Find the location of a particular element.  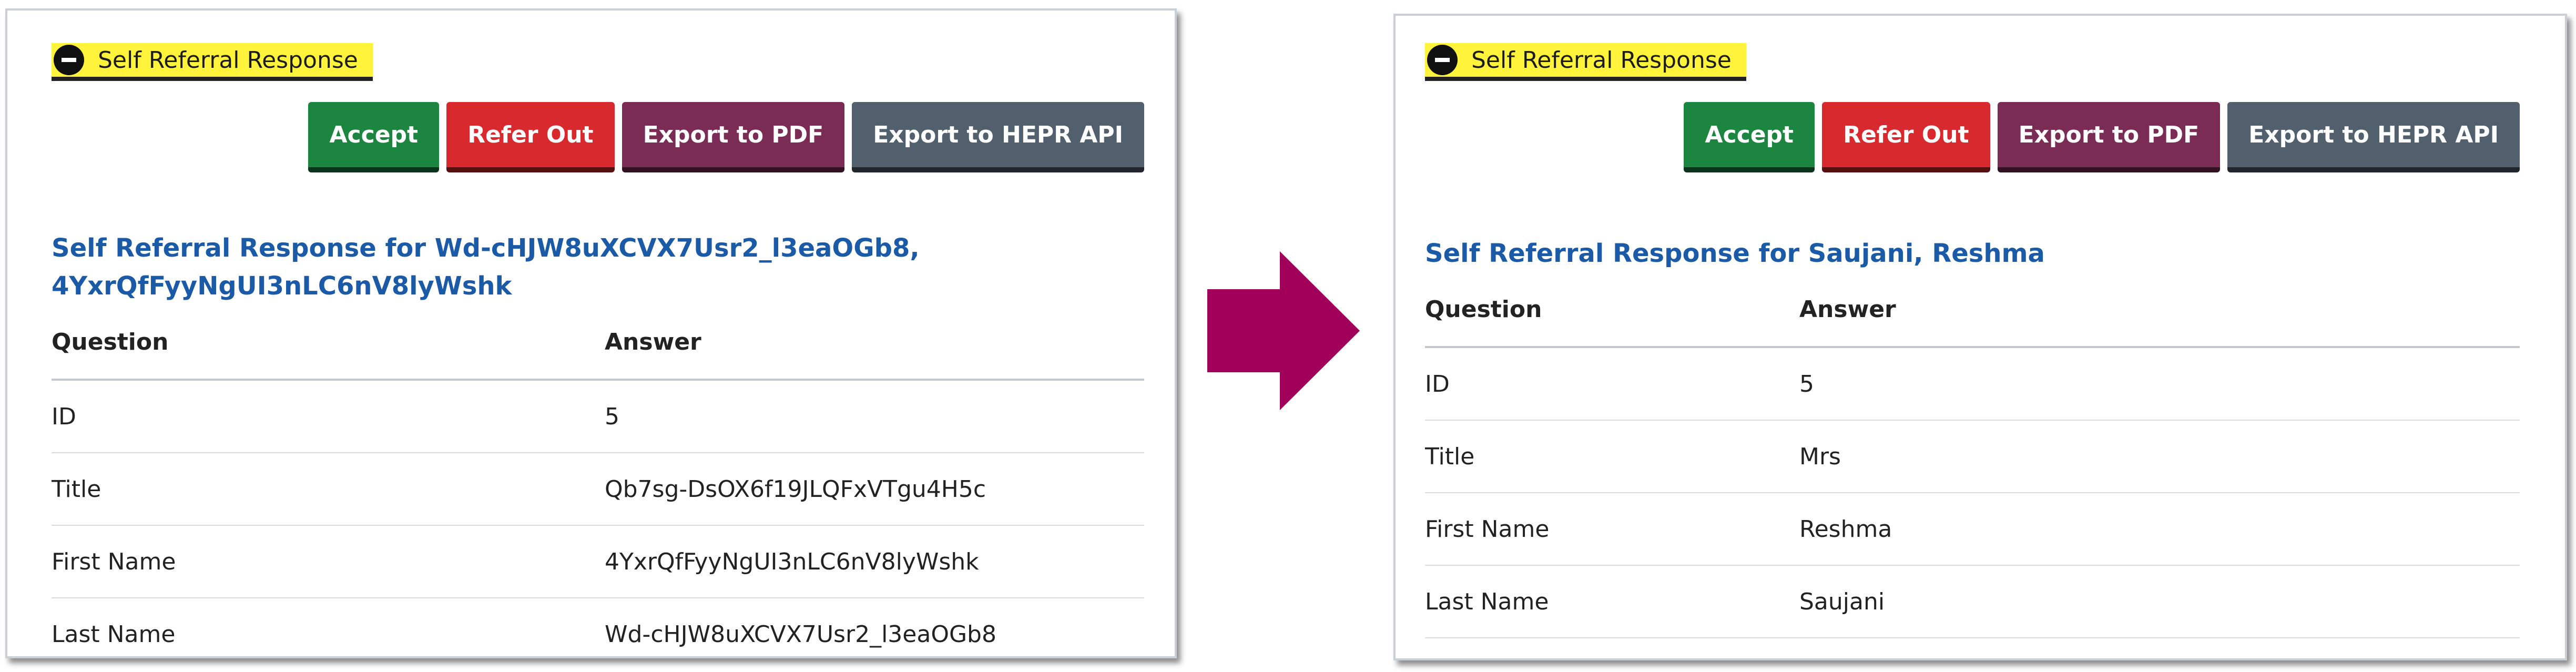

right-arrow-icon is located at coordinates (1283, 330).